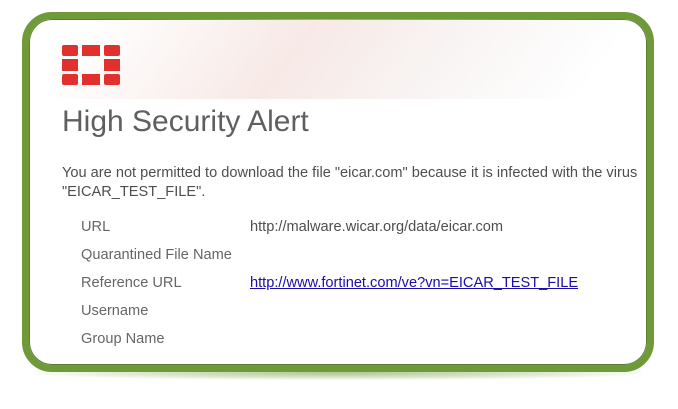  Describe the element at coordinates (156, 255) in the screenshot. I see `detail-label: Quarantined File Name` at that location.